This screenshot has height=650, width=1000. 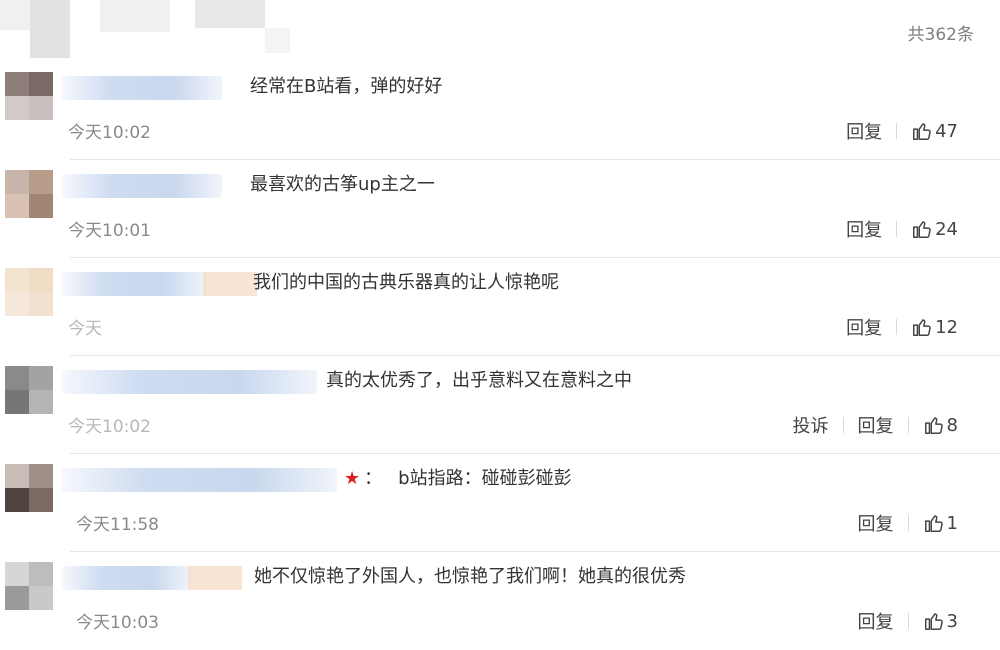 I want to click on comment-total-count: 共362条, so click(x=940, y=35).